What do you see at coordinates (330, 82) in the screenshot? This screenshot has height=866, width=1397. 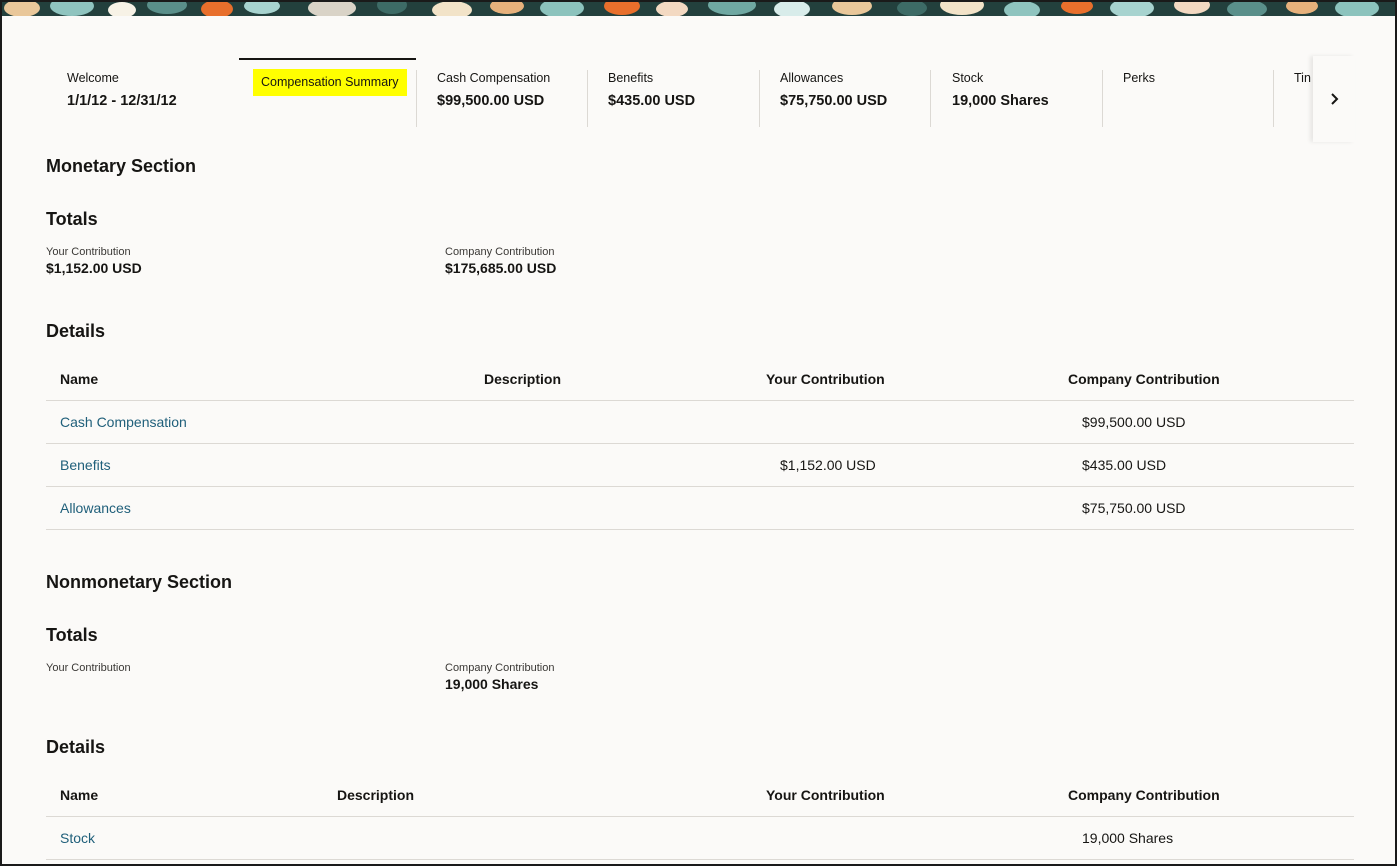 I see `tab-label: Compensation Summary` at bounding box center [330, 82].